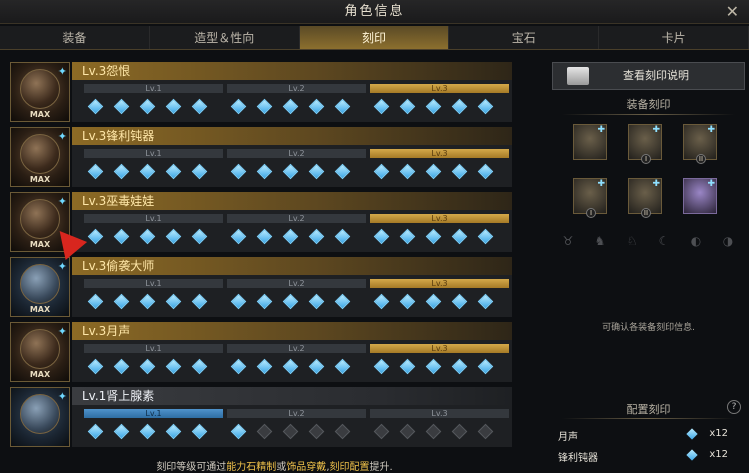  Describe the element at coordinates (281, 467) in the screenshot. I see `footer-text: 或` at that location.